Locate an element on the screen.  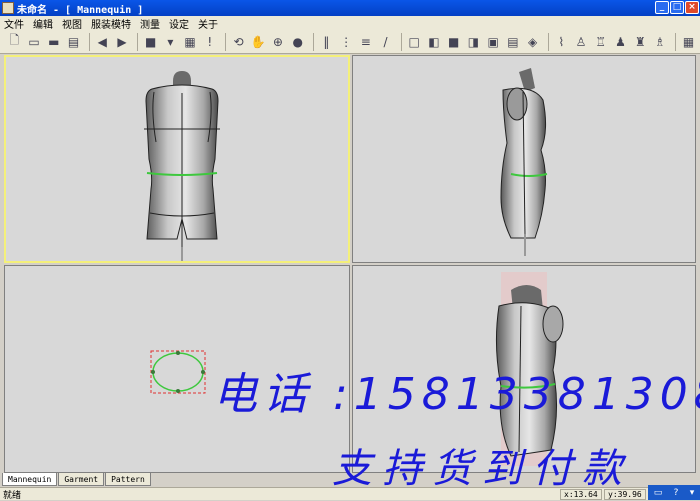
hint-icon: ! is located at coordinates (209, 42).